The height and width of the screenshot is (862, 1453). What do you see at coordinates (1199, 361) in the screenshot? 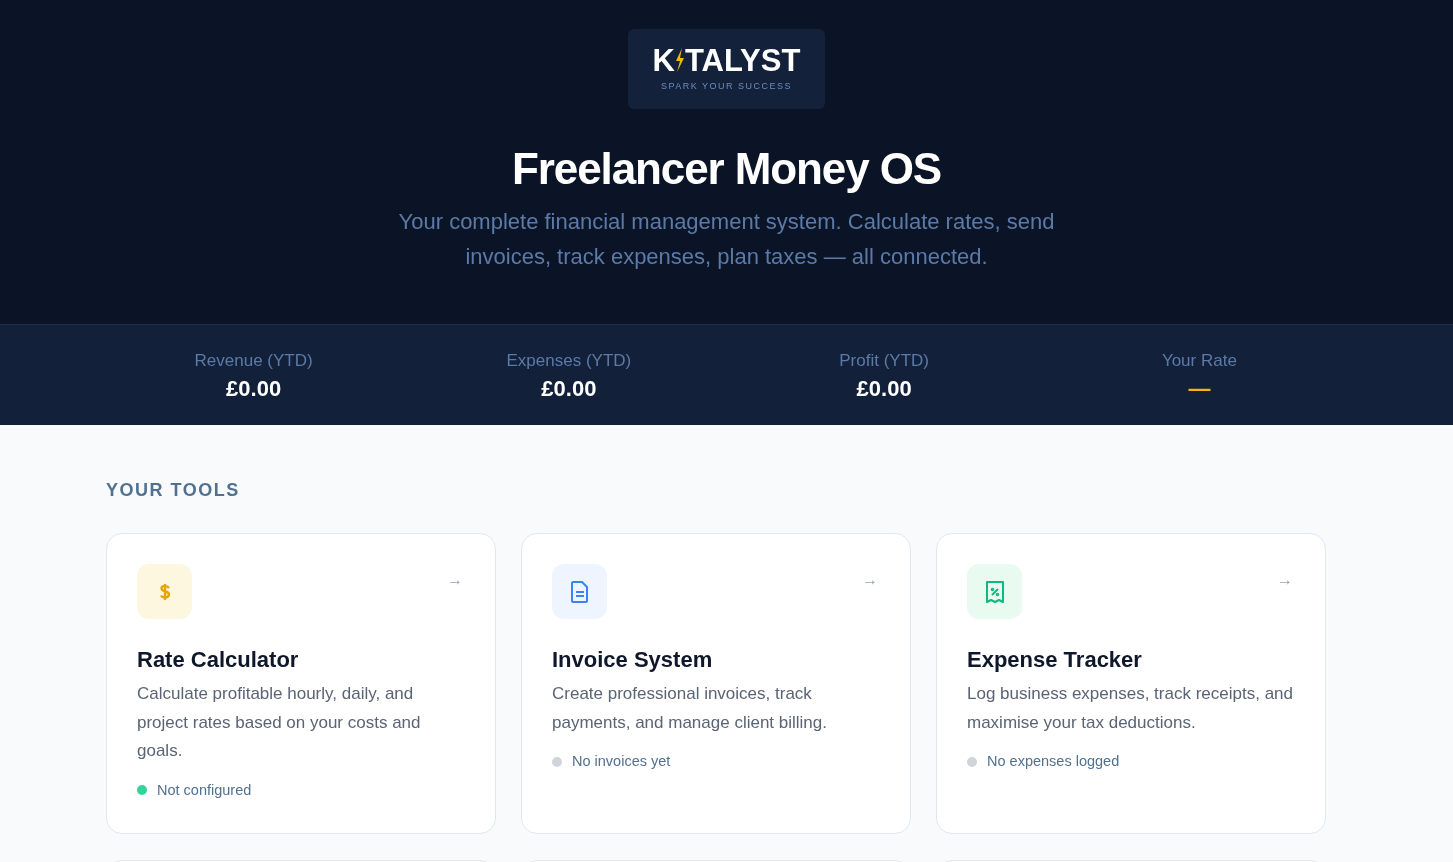
I see `stat-label: Your Rate` at bounding box center [1199, 361].